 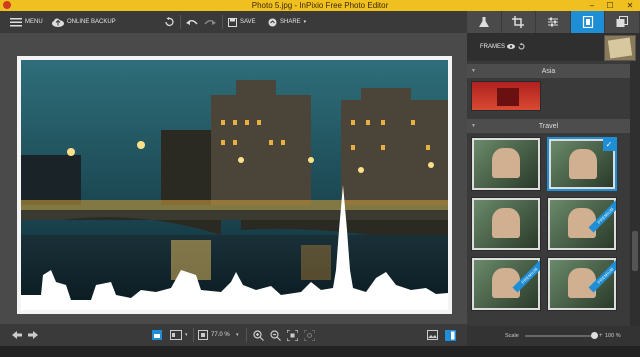 I want to click on tab-adjust, so click(x=553, y=22).